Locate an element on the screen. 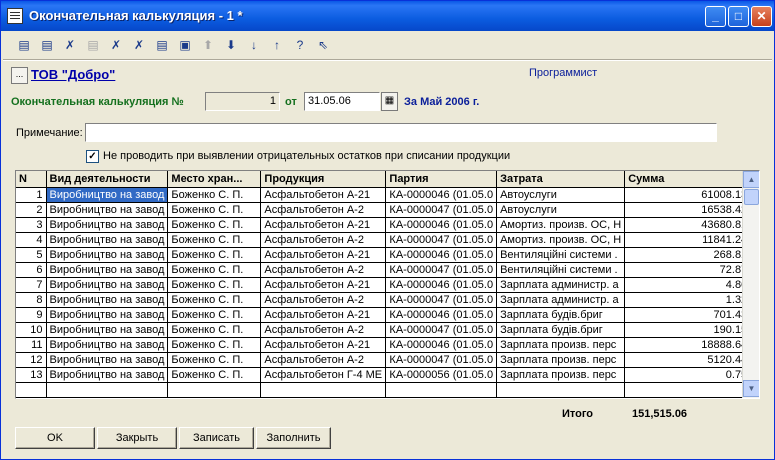 This screenshot has width=775, height=460. table-cell: 5120.44 is located at coordinates (688, 360).